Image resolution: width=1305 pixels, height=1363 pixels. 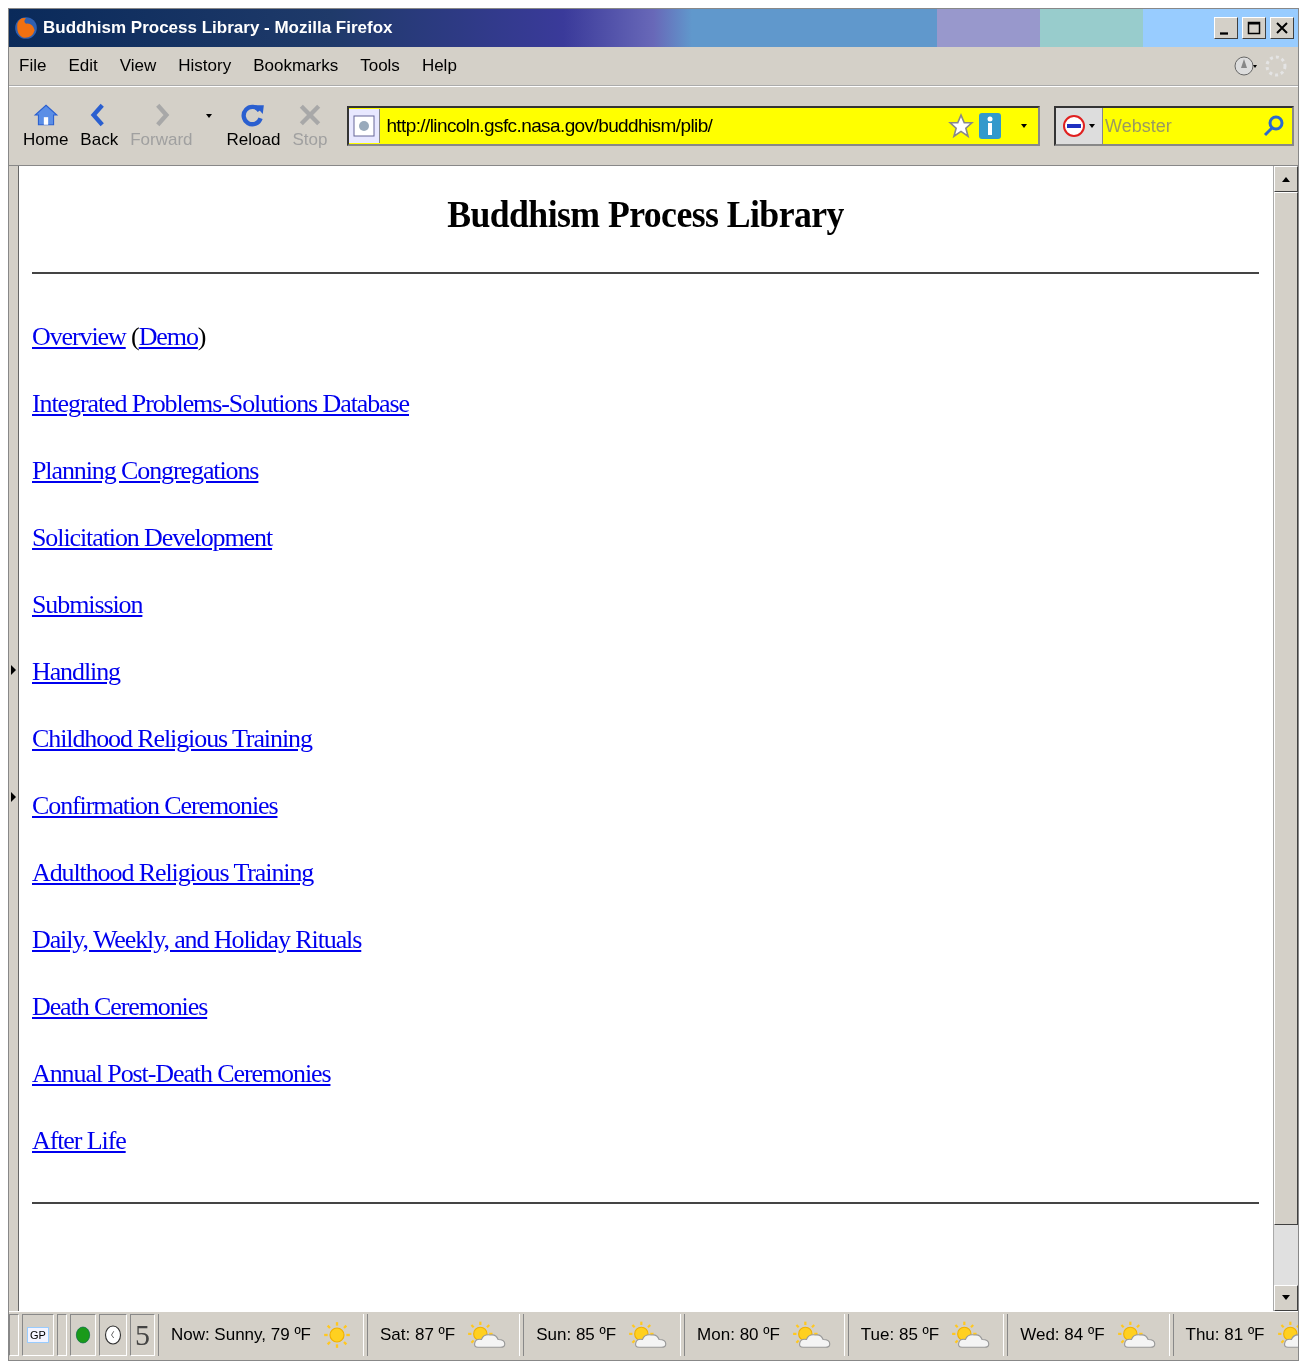 I want to click on weather-text: Now: Sunny, 79 ºF, so click(x=240, y=1335).